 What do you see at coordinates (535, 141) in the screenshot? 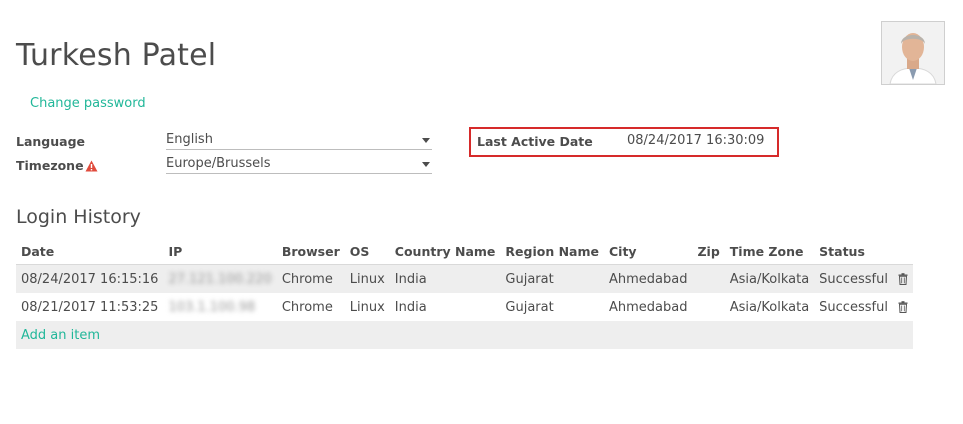
I see `last-active-label: Last Active Date` at bounding box center [535, 141].